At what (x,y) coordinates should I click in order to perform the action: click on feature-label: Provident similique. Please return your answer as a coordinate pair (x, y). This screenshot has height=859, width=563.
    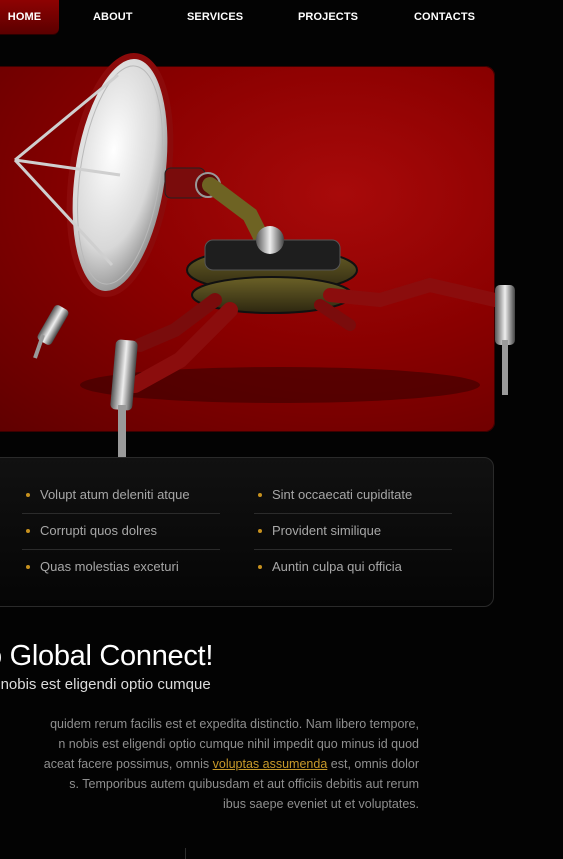
    Looking at the image, I should click on (327, 530).